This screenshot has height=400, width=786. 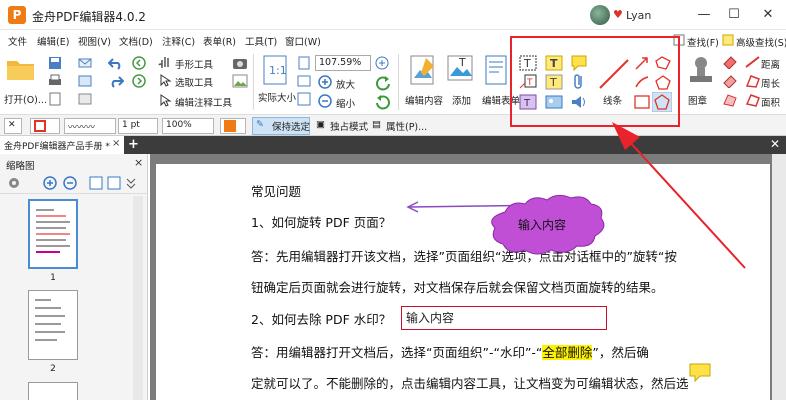 What do you see at coordinates (325, 101) in the screenshot?
I see `zoom-out-icon` at bounding box center [325, 101].